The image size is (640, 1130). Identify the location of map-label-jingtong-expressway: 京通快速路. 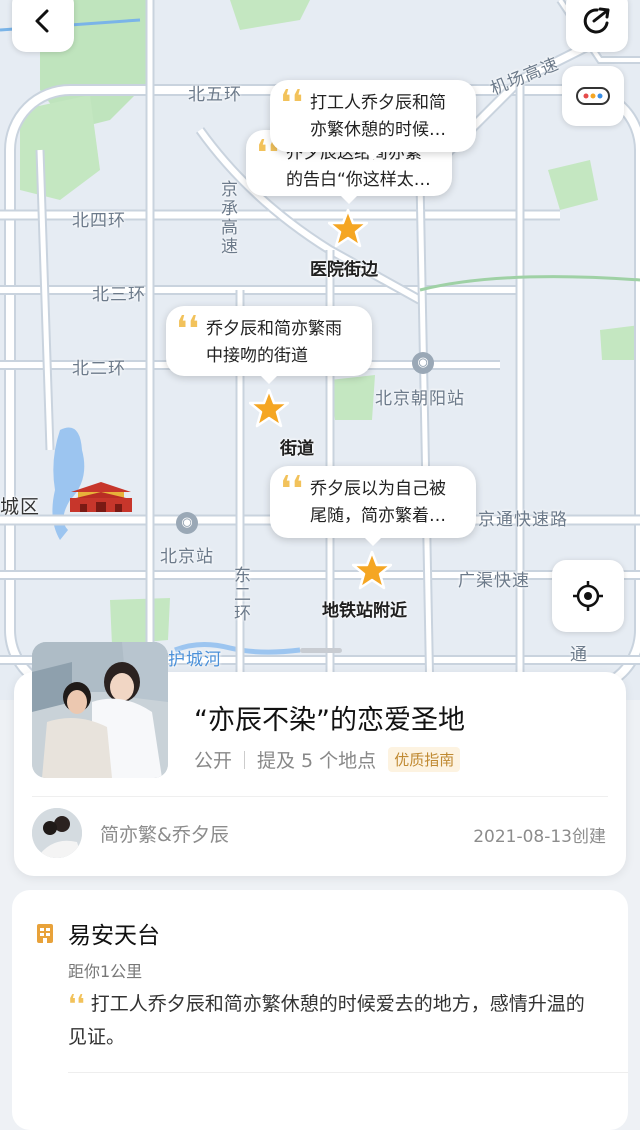
(523, 520).